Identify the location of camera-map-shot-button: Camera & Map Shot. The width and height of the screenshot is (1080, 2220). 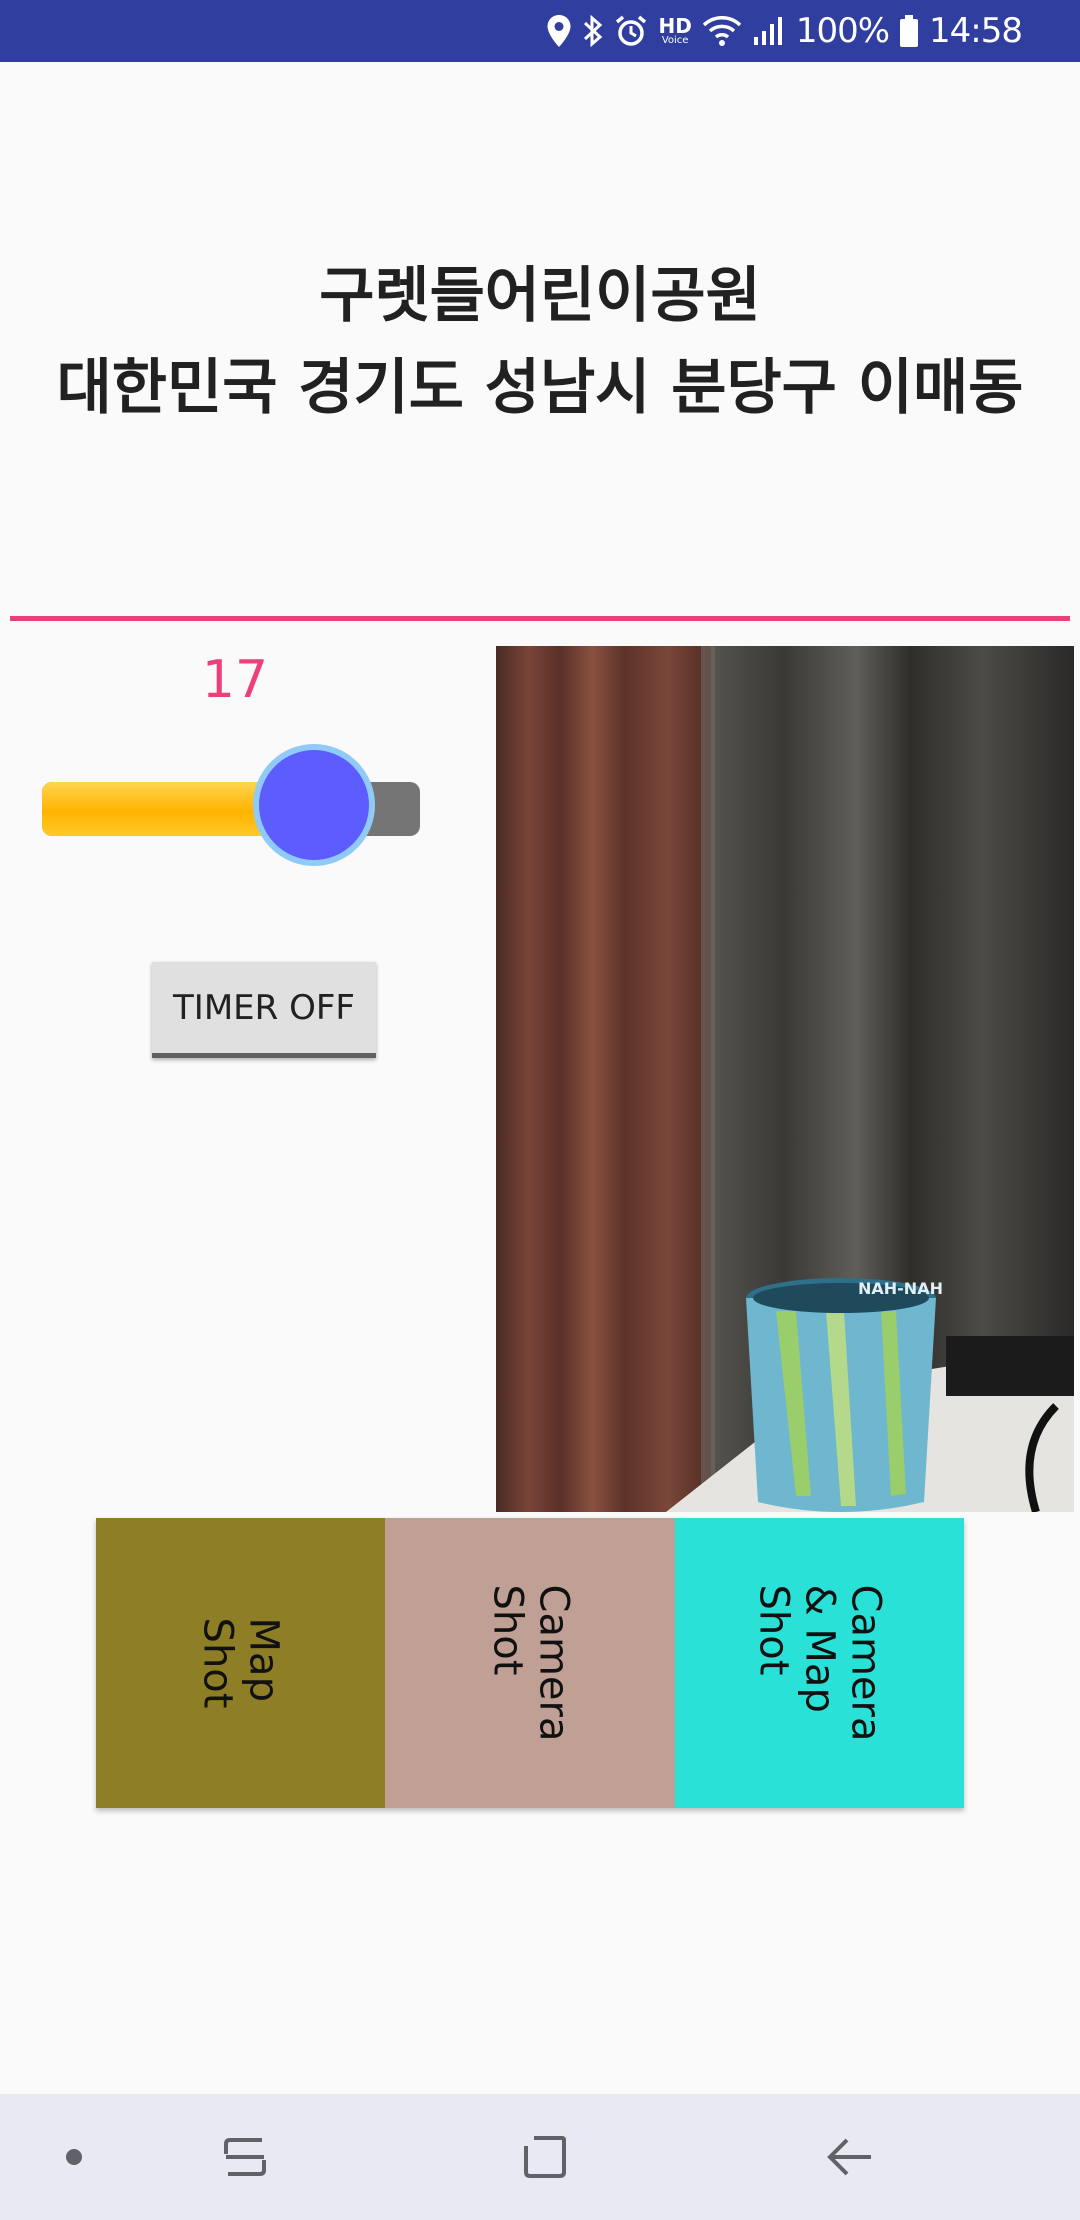
(819, 1663).